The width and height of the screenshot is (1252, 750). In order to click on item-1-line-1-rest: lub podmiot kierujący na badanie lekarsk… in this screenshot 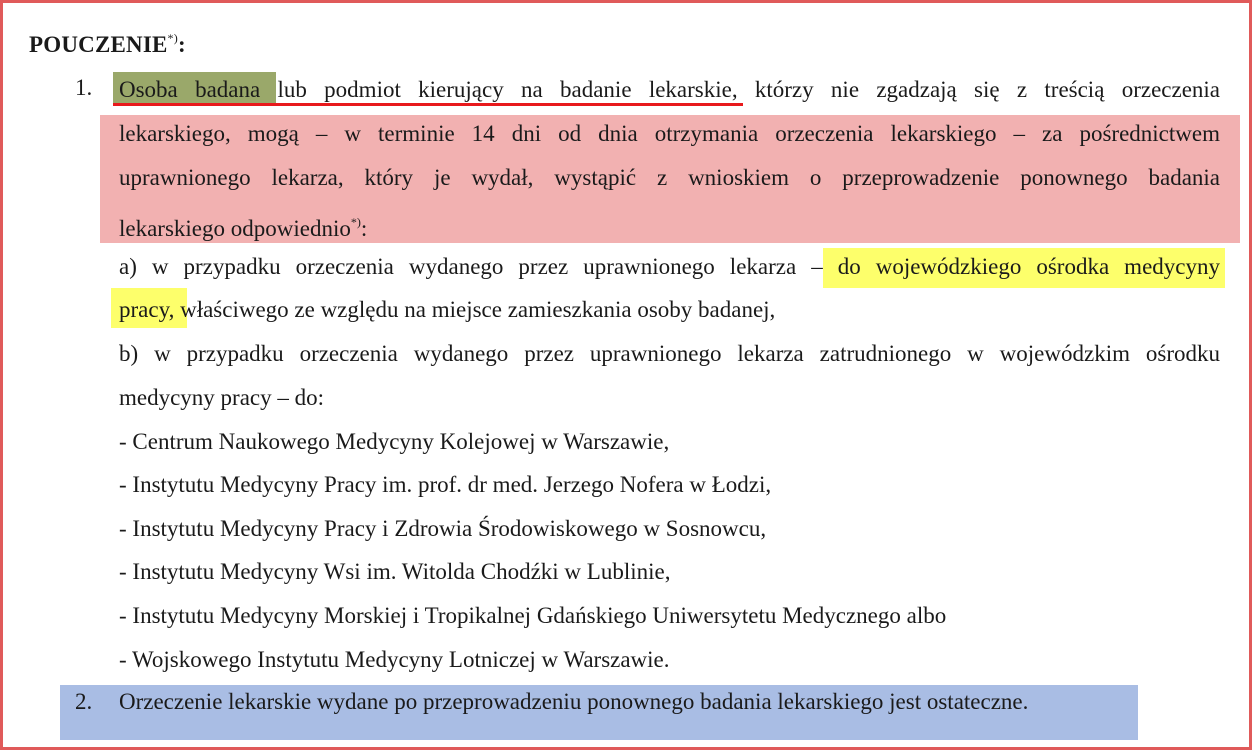, I will do `click(749, 89)`.